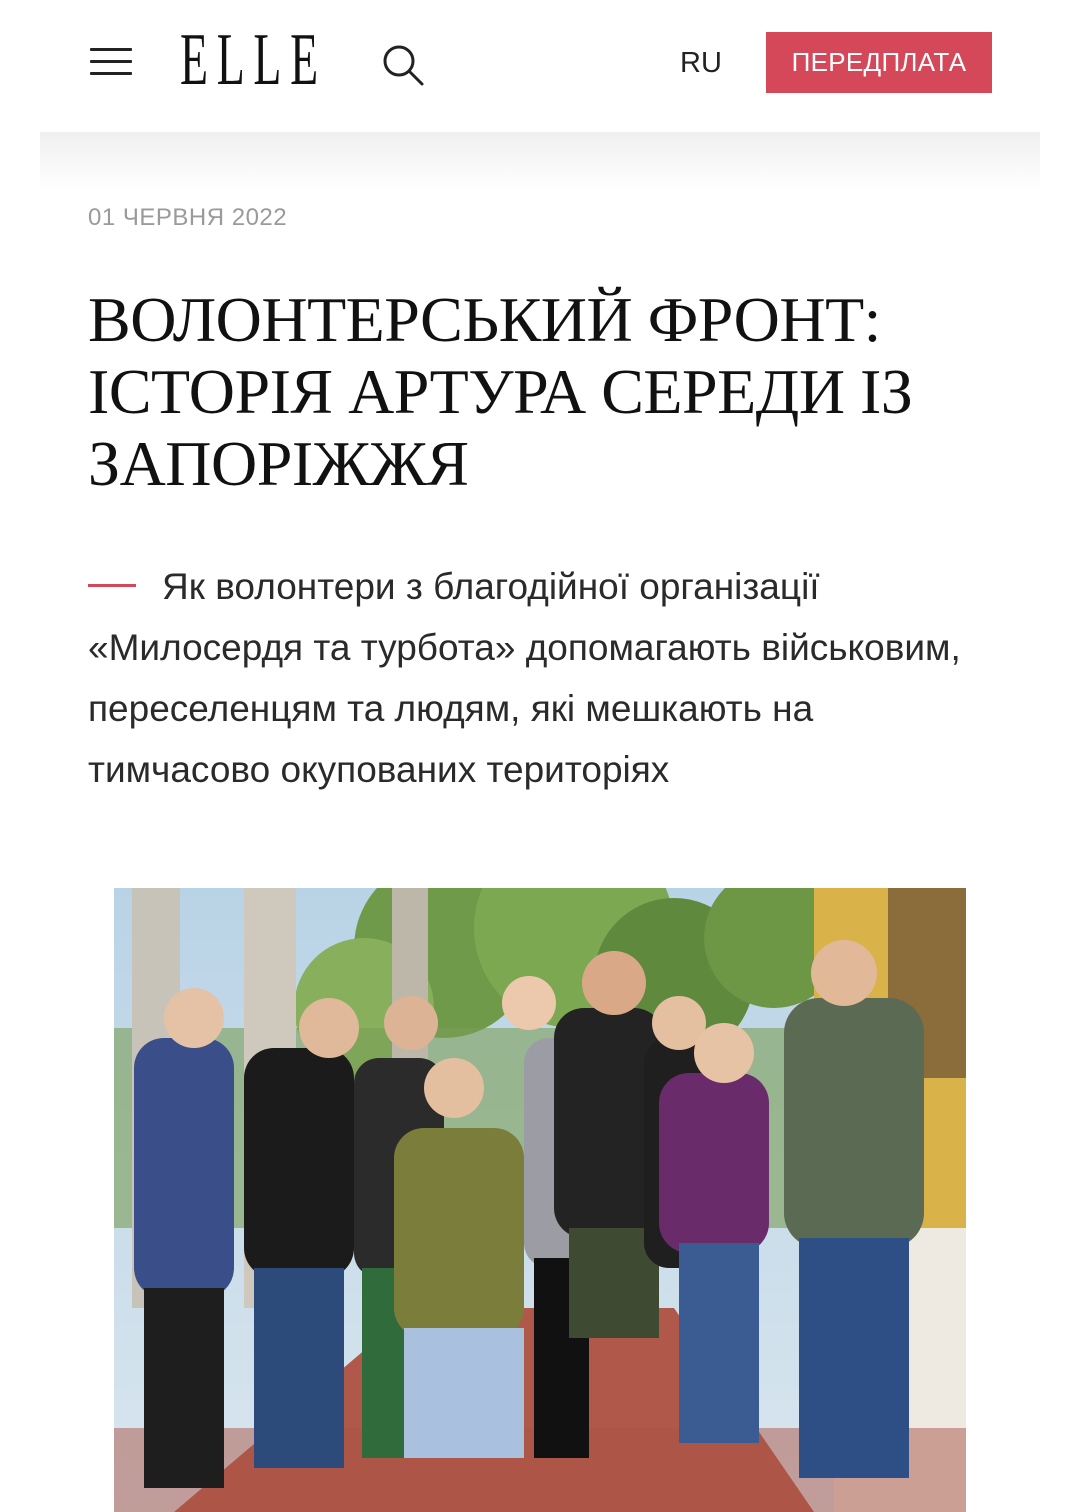 This screenshot has height=1512, width=1080. I want to click on article-date: 01 ЧЕРВНЯ 2022, so click(188, 217).